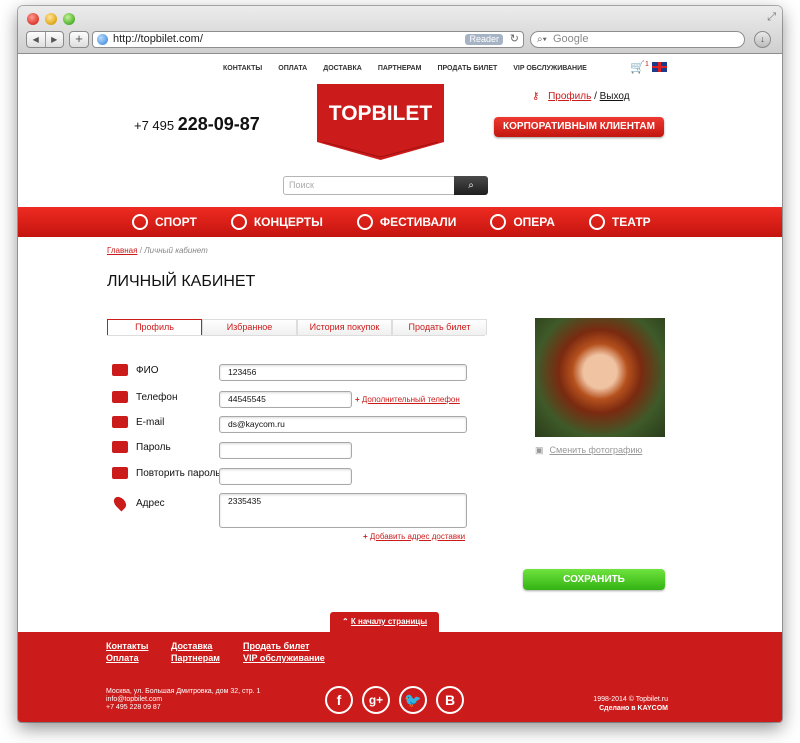  What do you see at coordinates (600, 377) in the screenshot?
I see `profile-photo` at bounding box center [600, 377].